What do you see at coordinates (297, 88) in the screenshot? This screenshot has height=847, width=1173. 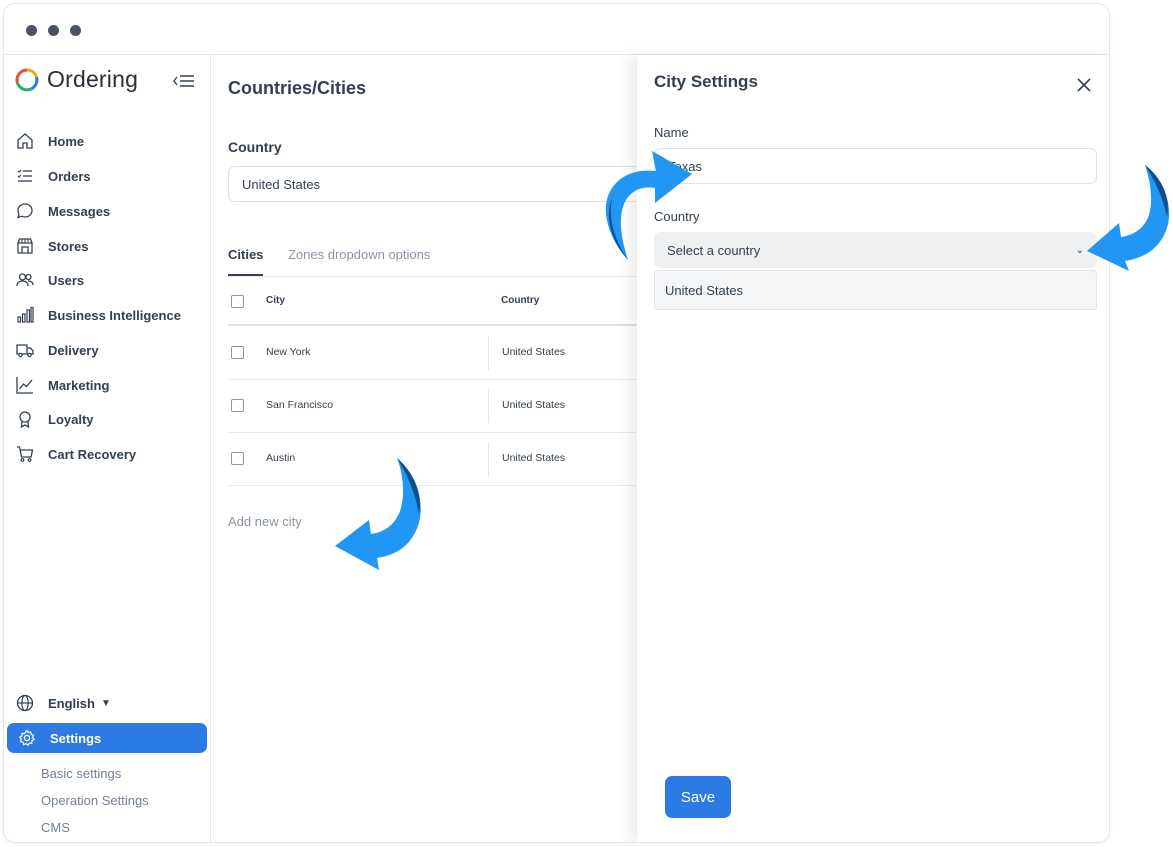 I see `page-title: Countries/Cities` at bounding box center [297, 88].